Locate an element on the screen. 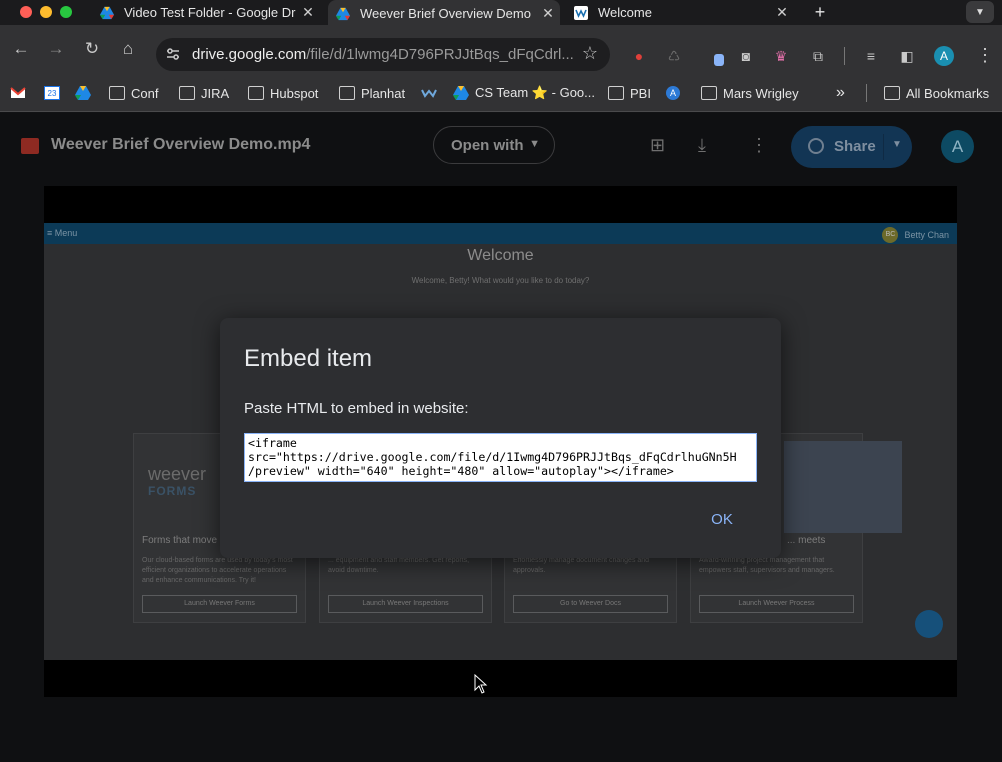  calendar-icon: 23 is located at coordinates (52, 93).